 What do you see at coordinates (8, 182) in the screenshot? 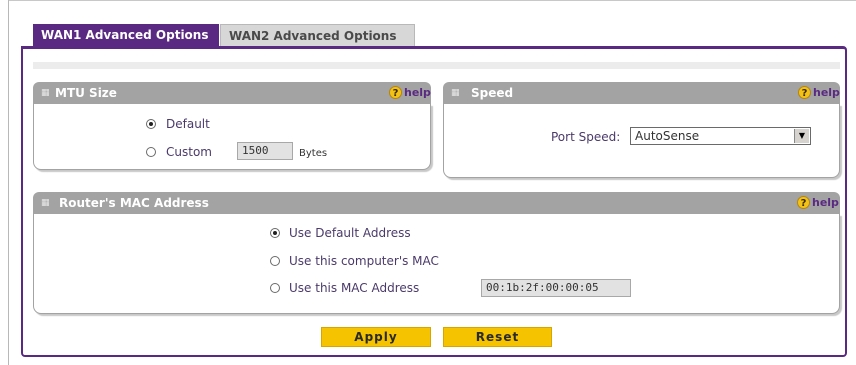
I see `left-rule` at bounding box center [8, 182].